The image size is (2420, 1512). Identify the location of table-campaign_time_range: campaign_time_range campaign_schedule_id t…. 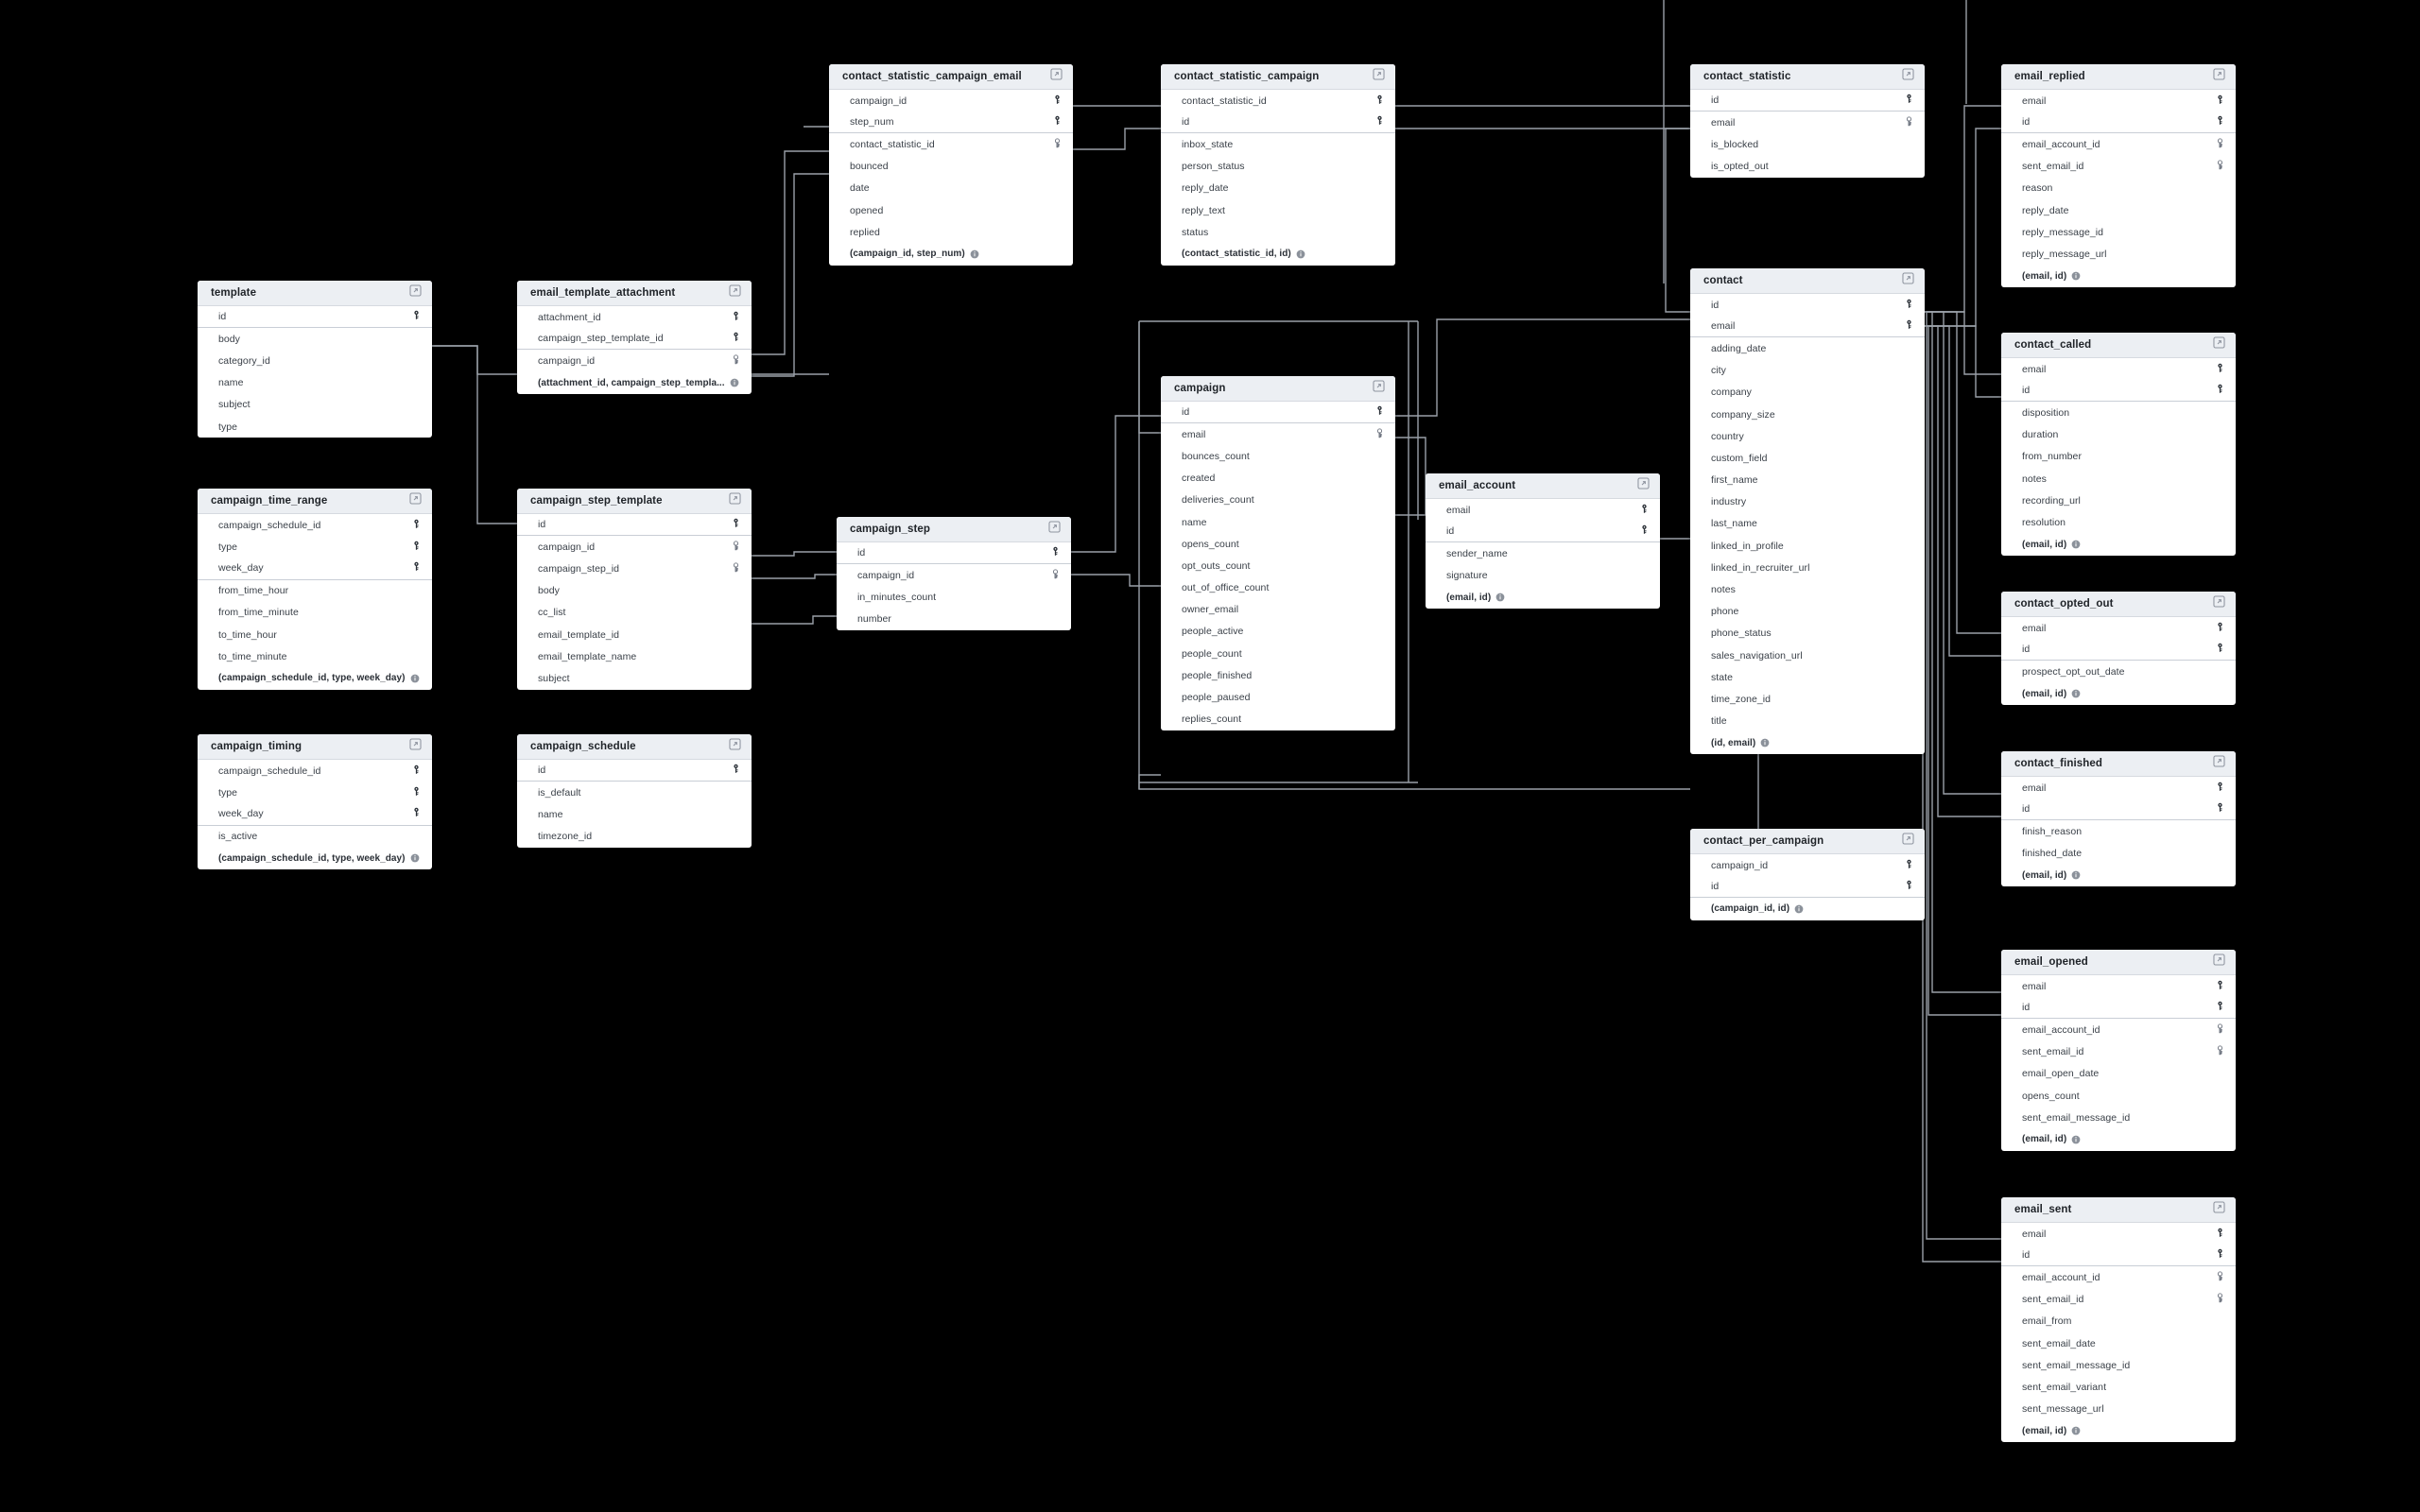
(315, 589).